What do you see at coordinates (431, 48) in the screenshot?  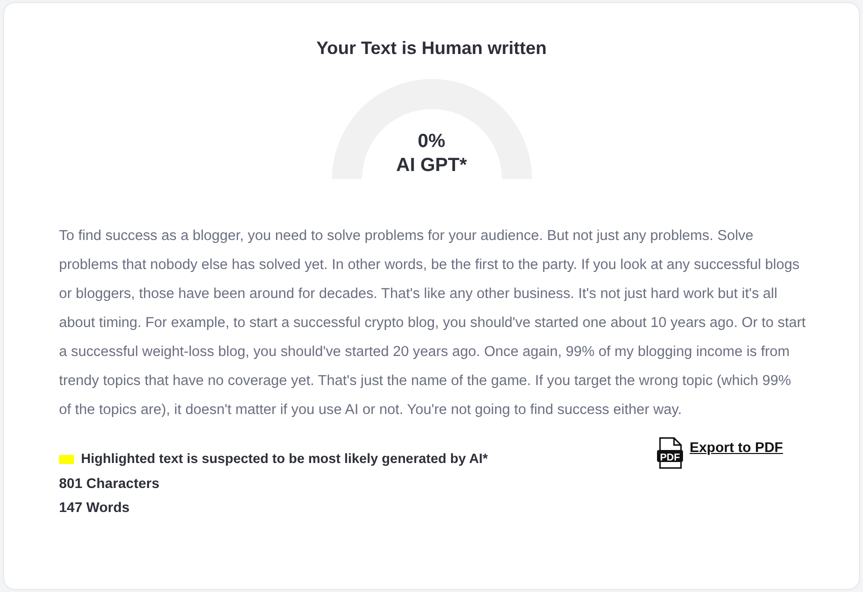 I see `result-title: Your Text is Human written` at bounding box center [431, 48].